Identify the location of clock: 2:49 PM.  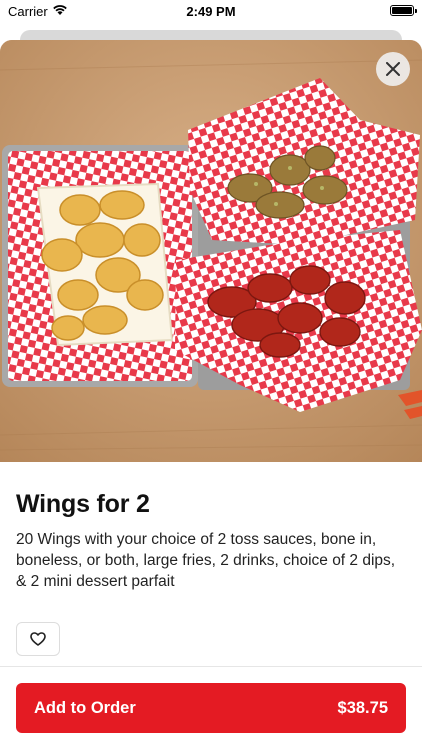
(211, 11).